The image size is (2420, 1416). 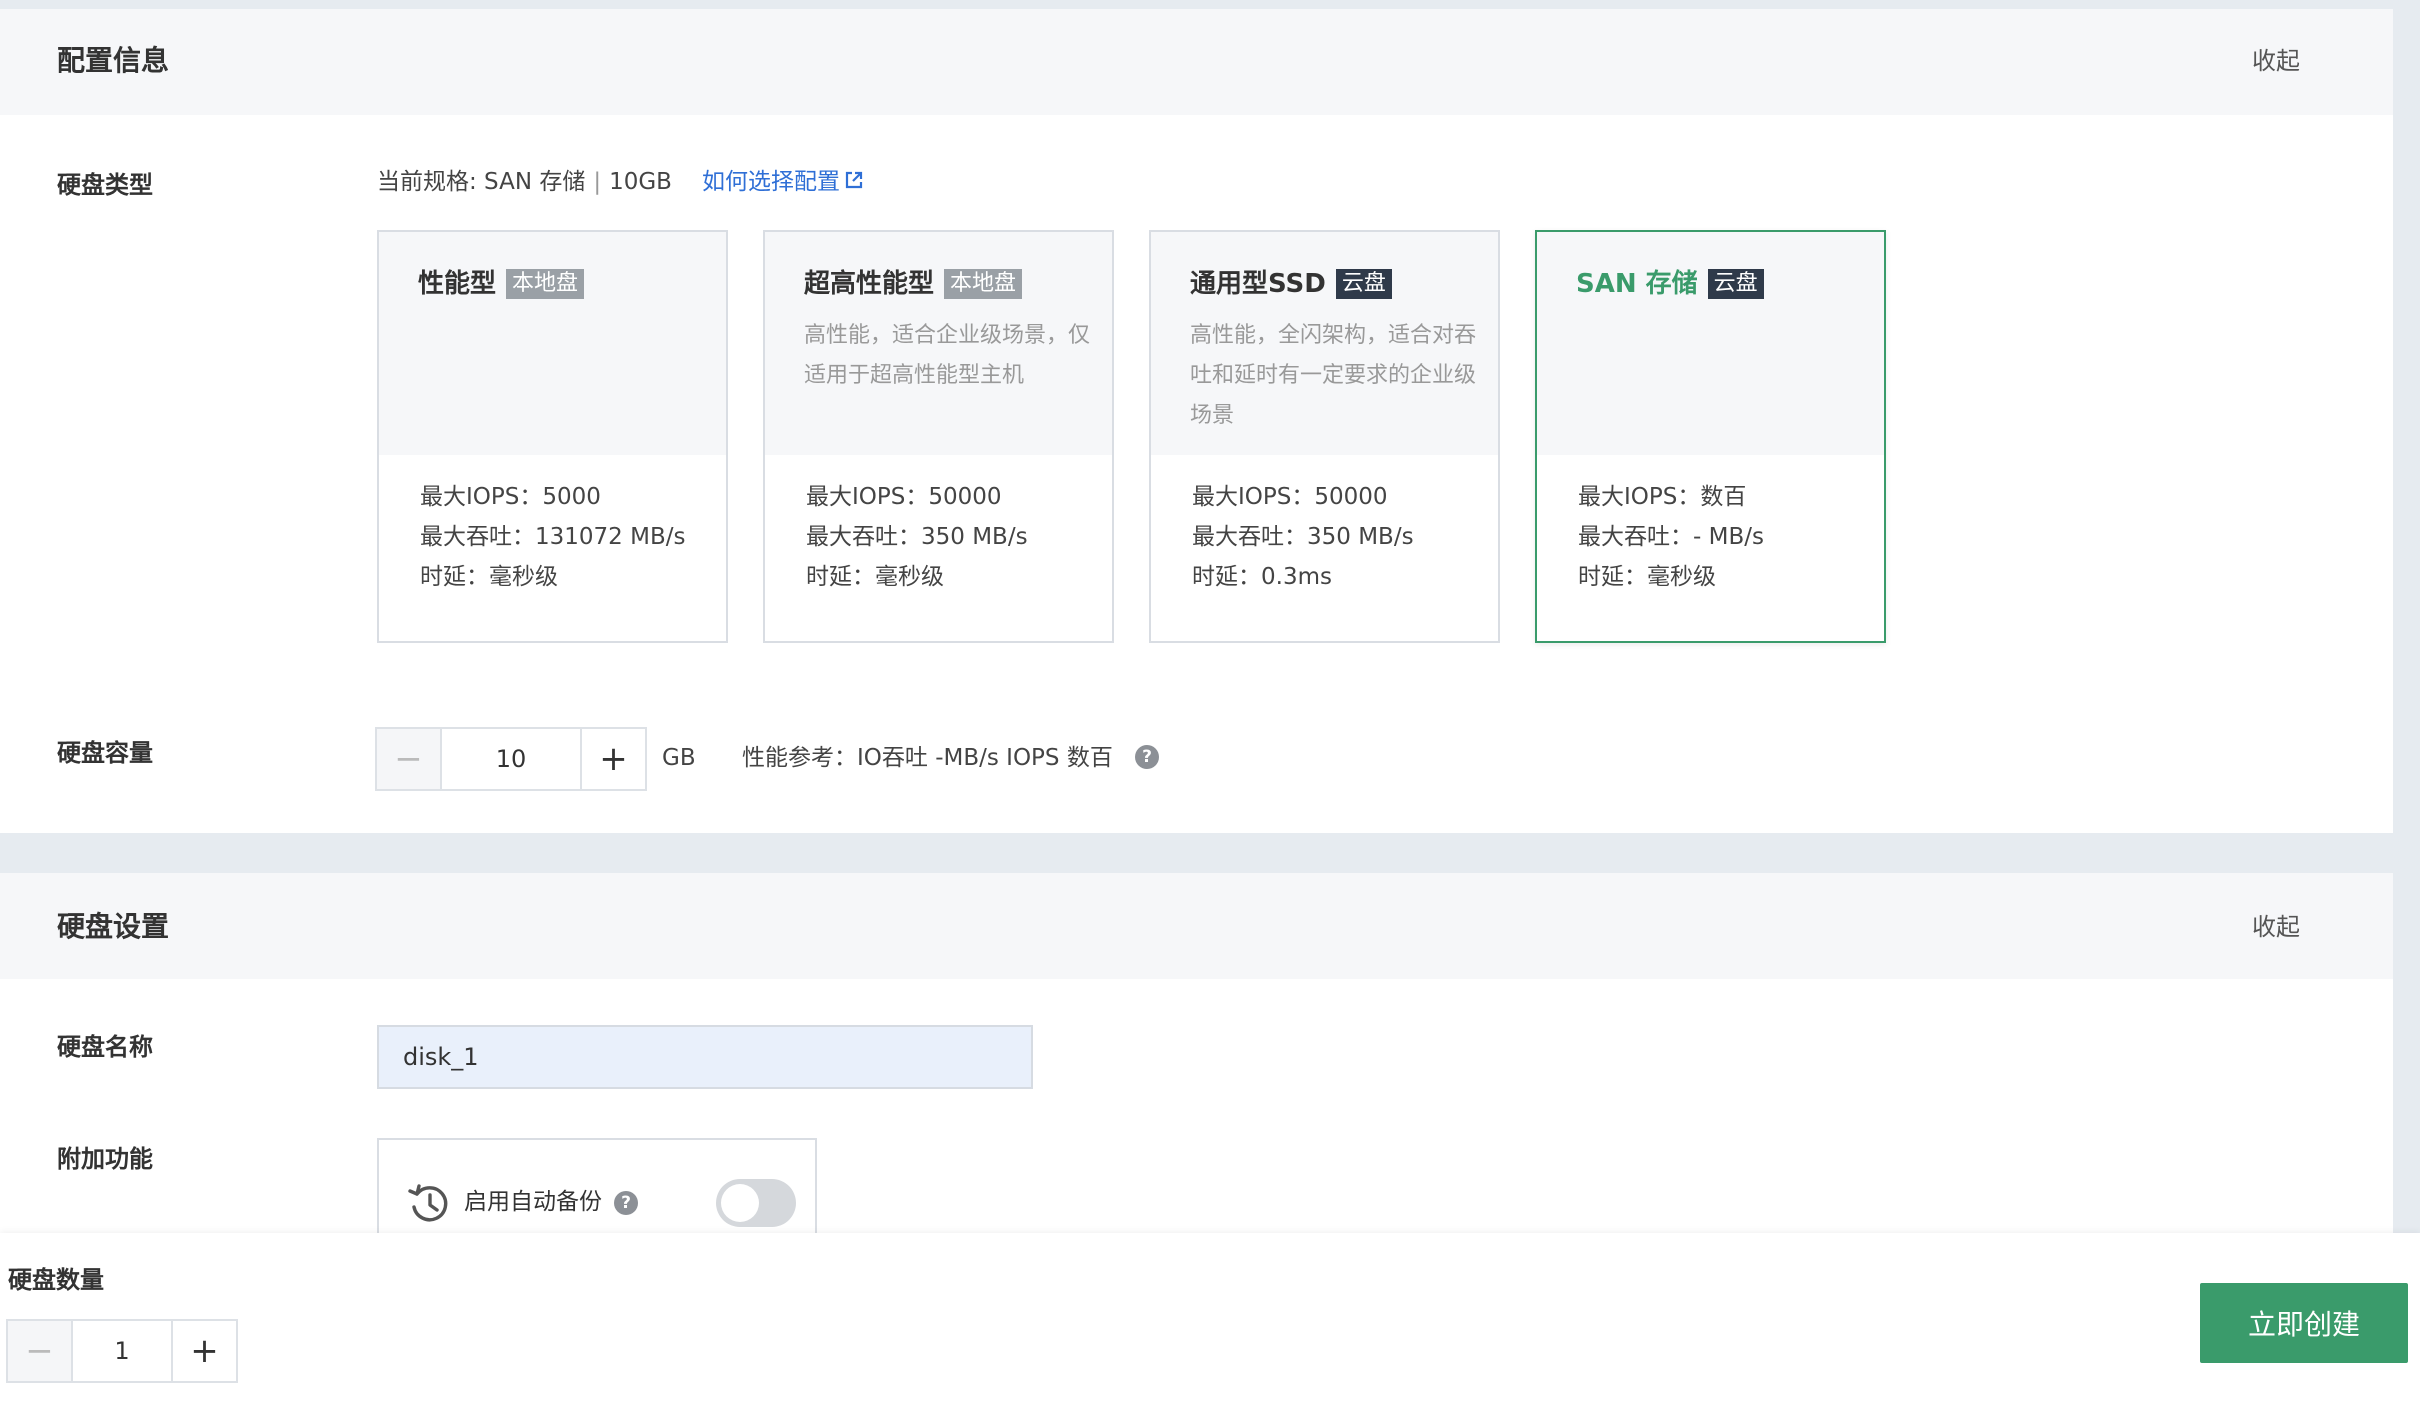 I want to click on card-latency: 时延：0.3ms, so click(x=1262, y=577).